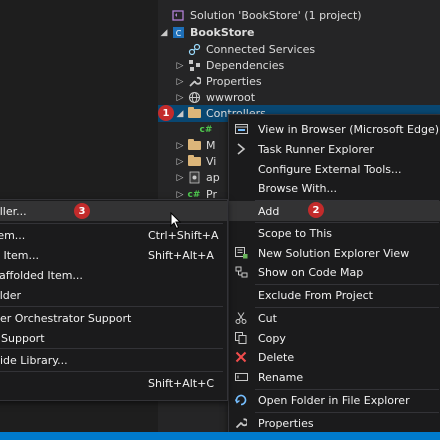 The image size is (440, 440). I want to click on tree-item-label: BookStore, so click(222, 32).